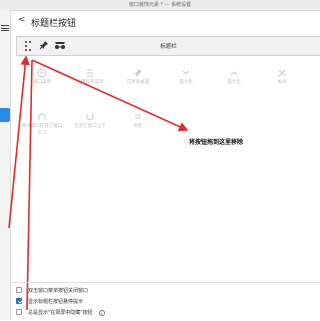 The image size is (320, 321). I want to click on option-row: 显示标题栏按钮悬停提示, so click(50, 302).